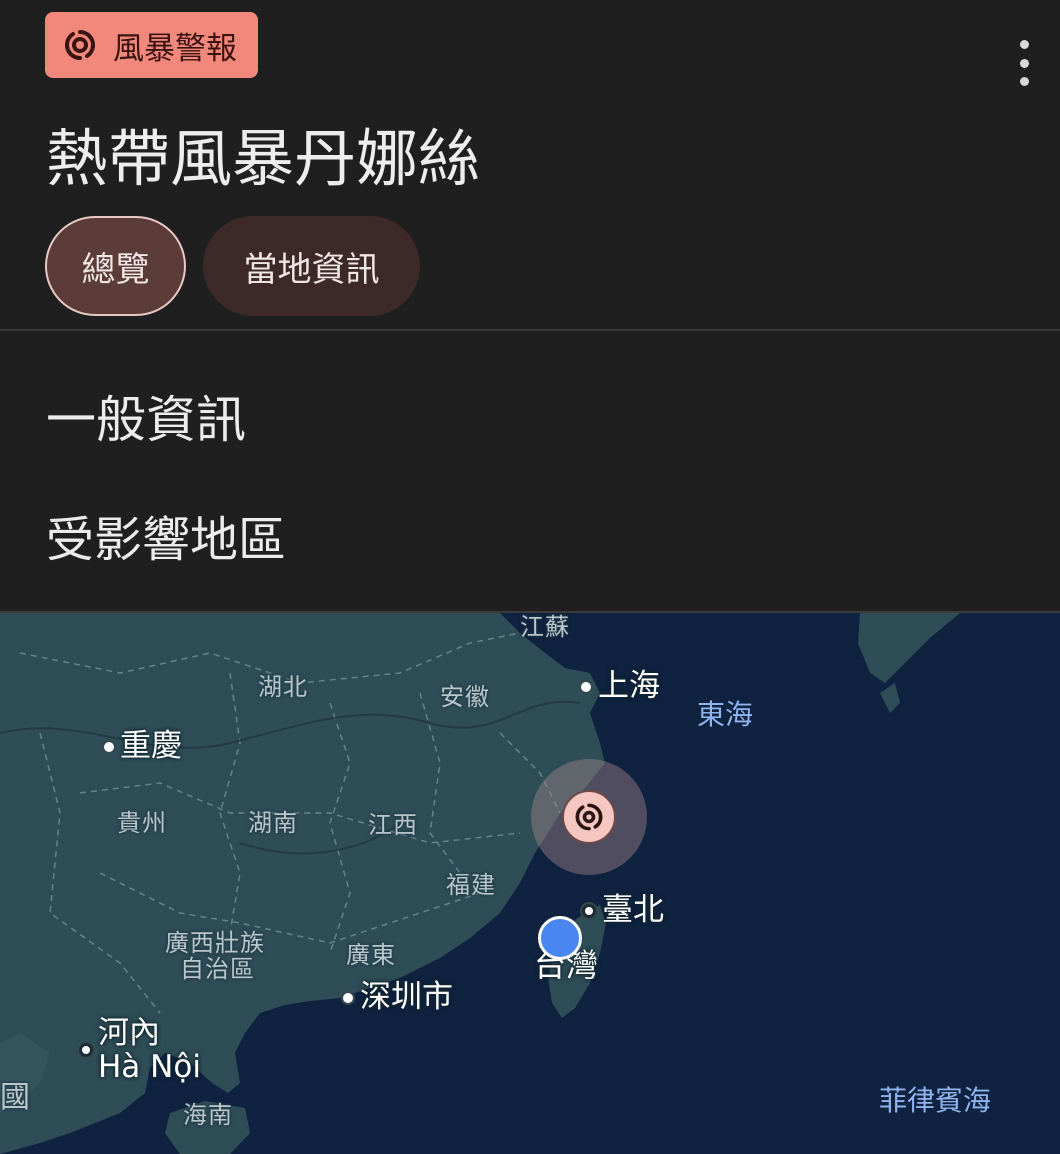 Image resolution: width=1060 pixels, height=1154 pixels. Describe the element at coordinates (149, 1067) in the screenshot. I see `map-label-hanoi-vi: Hà Nội` at that location.